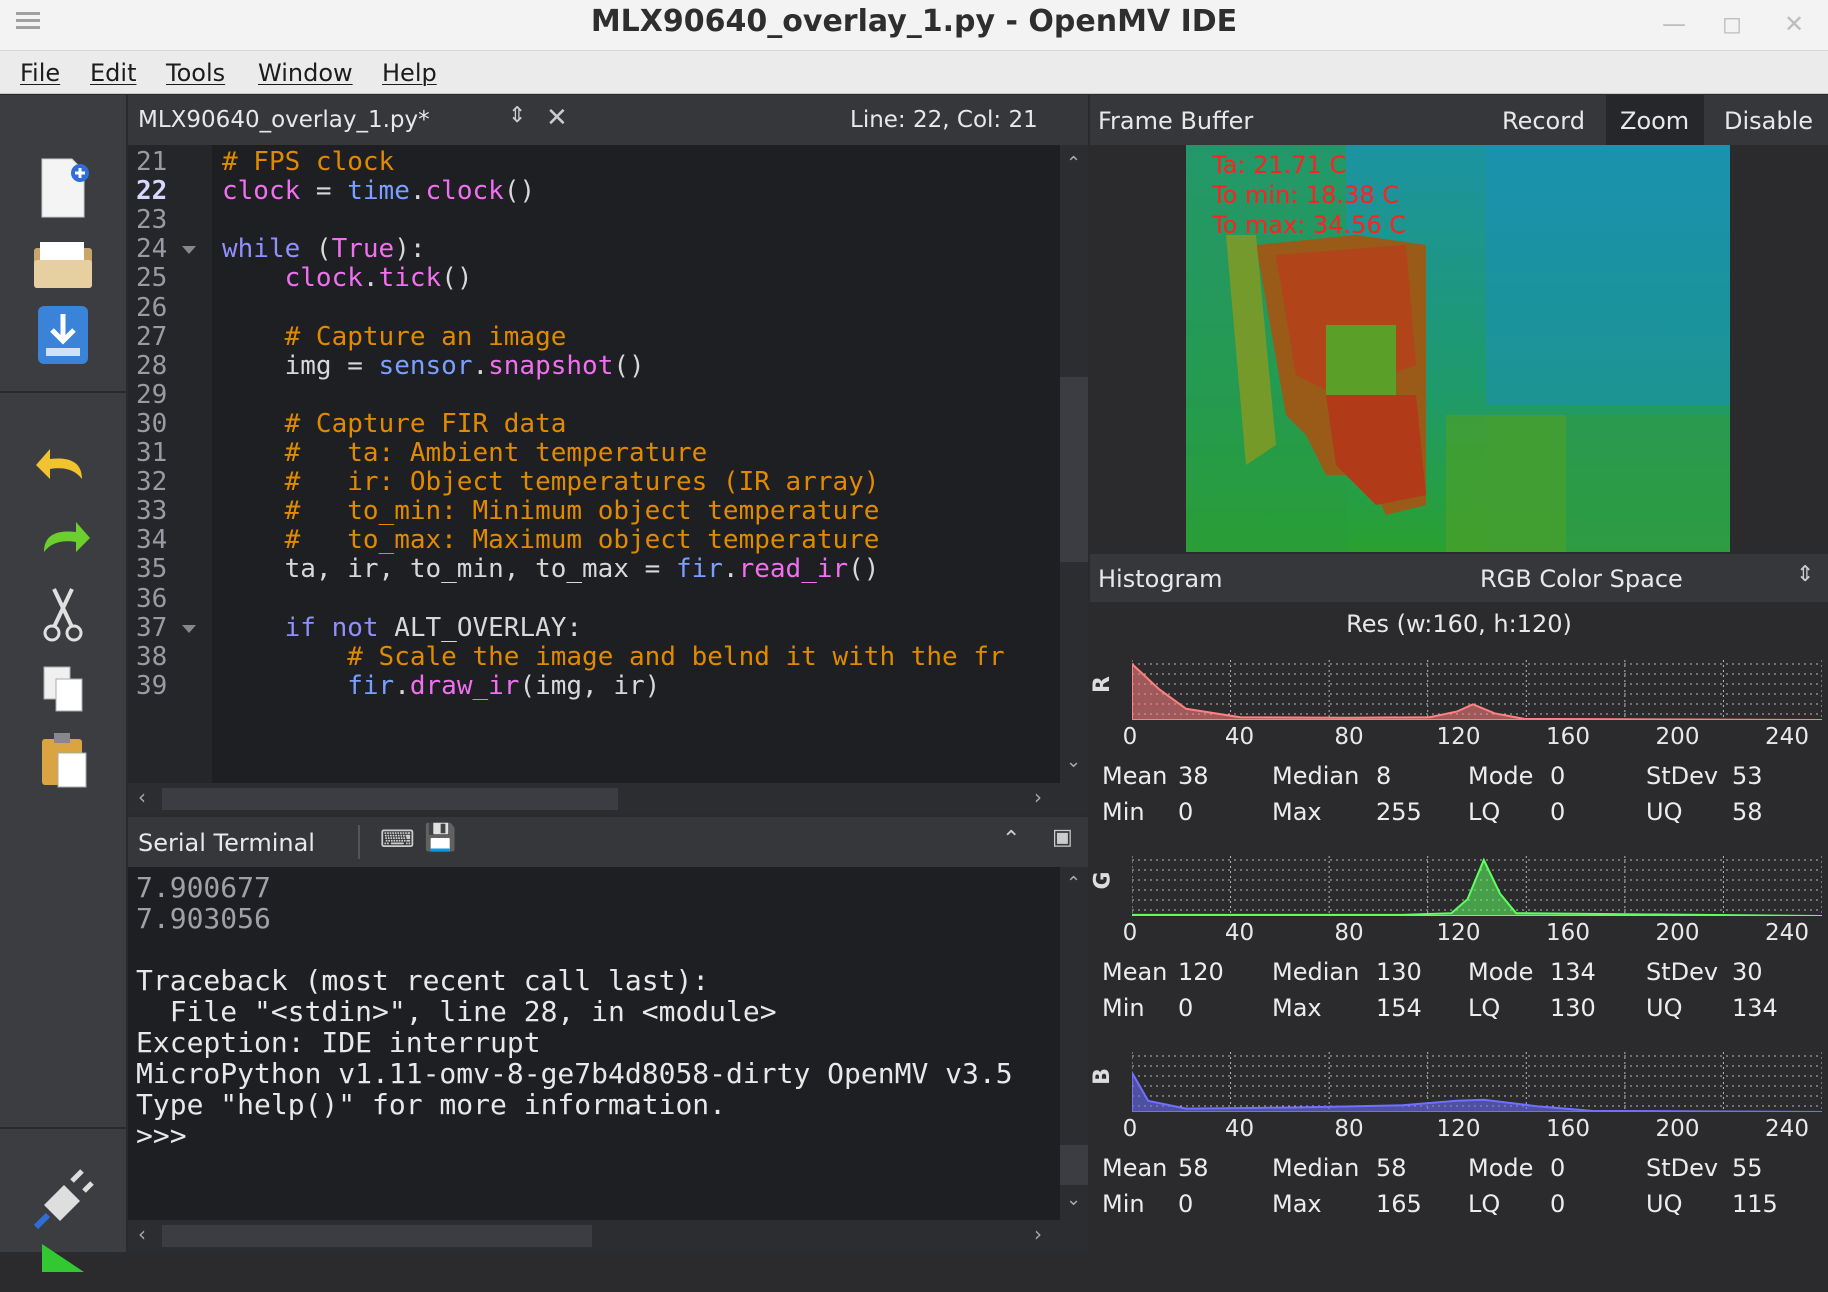 The image size is (1828, 1292). I want to click on file-switch-icon: ⇕, so click(517, 115).